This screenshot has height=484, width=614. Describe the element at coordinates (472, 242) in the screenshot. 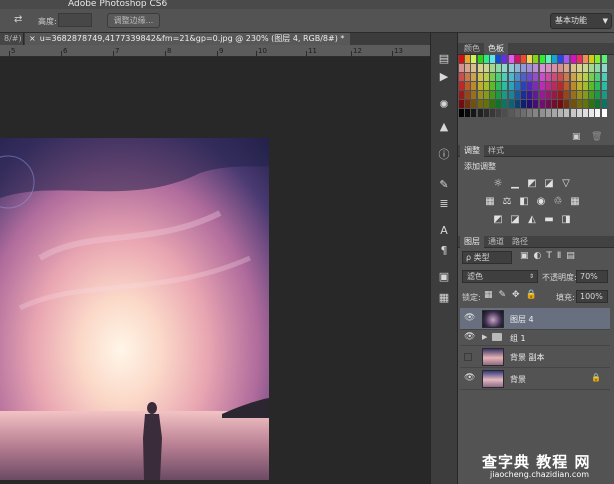

I see `tab-layers: 图层` at that location.